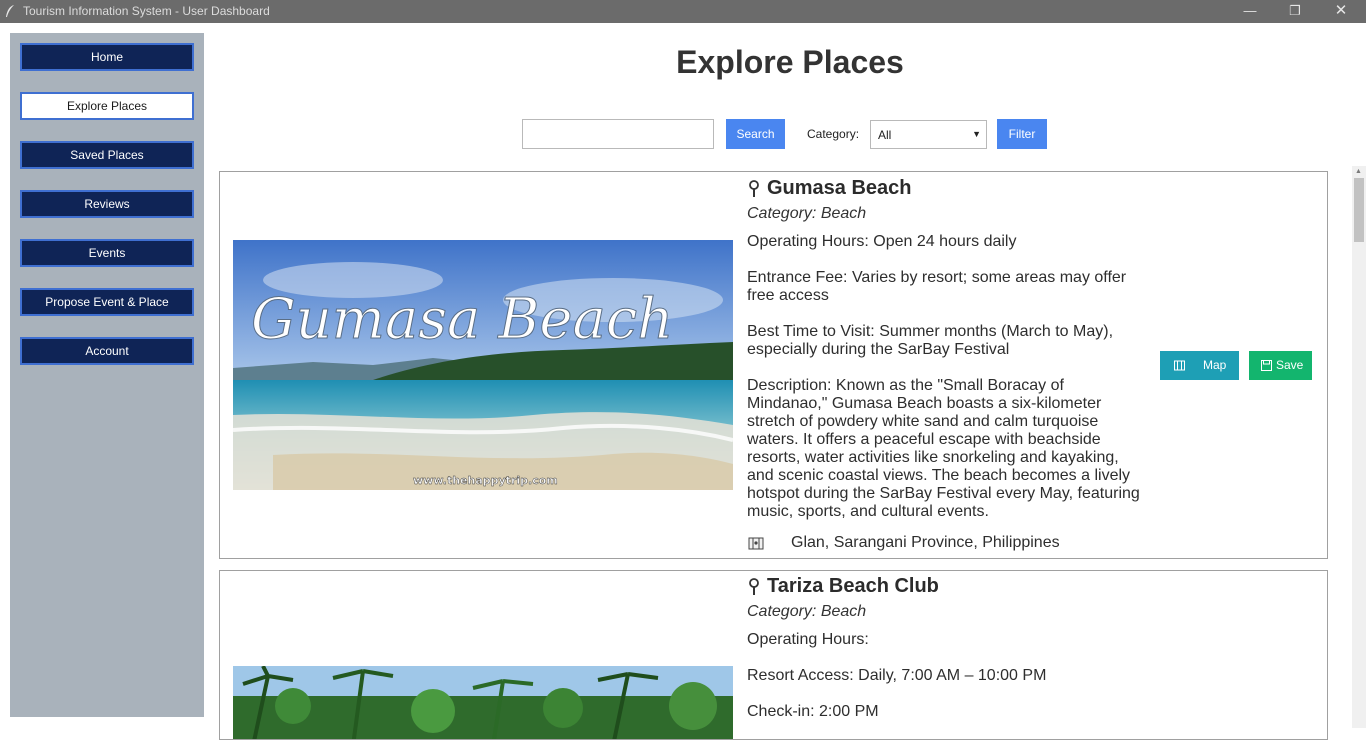 This screenshot has width=1366, height=740. What do you see at coordinates (107, 204) in the screenshot?
I see `nav-reviews-button: Reviews` at bounding box center [107, 204].